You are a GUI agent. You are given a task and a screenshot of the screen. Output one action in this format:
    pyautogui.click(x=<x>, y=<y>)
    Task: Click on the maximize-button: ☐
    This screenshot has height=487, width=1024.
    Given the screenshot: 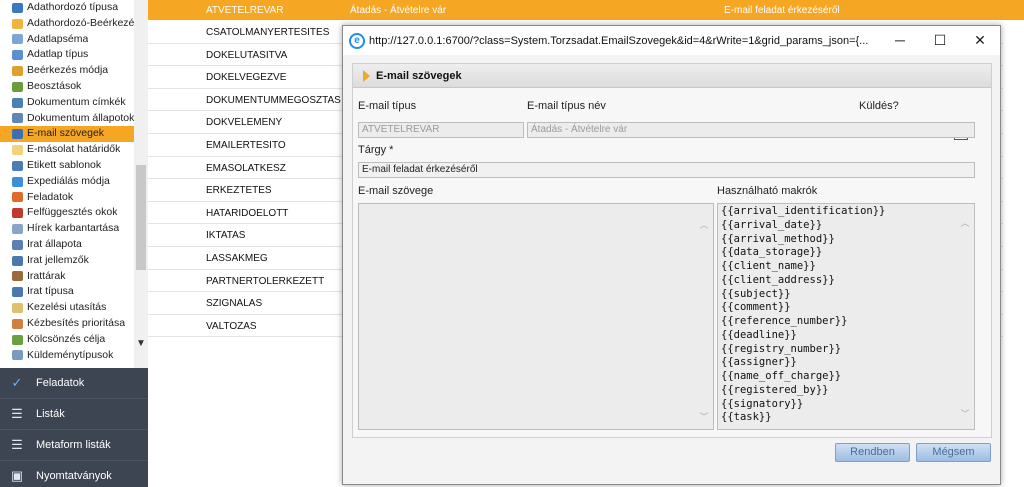 What is the action you would take?
    pyautogui.click(x=940, y=40)
    